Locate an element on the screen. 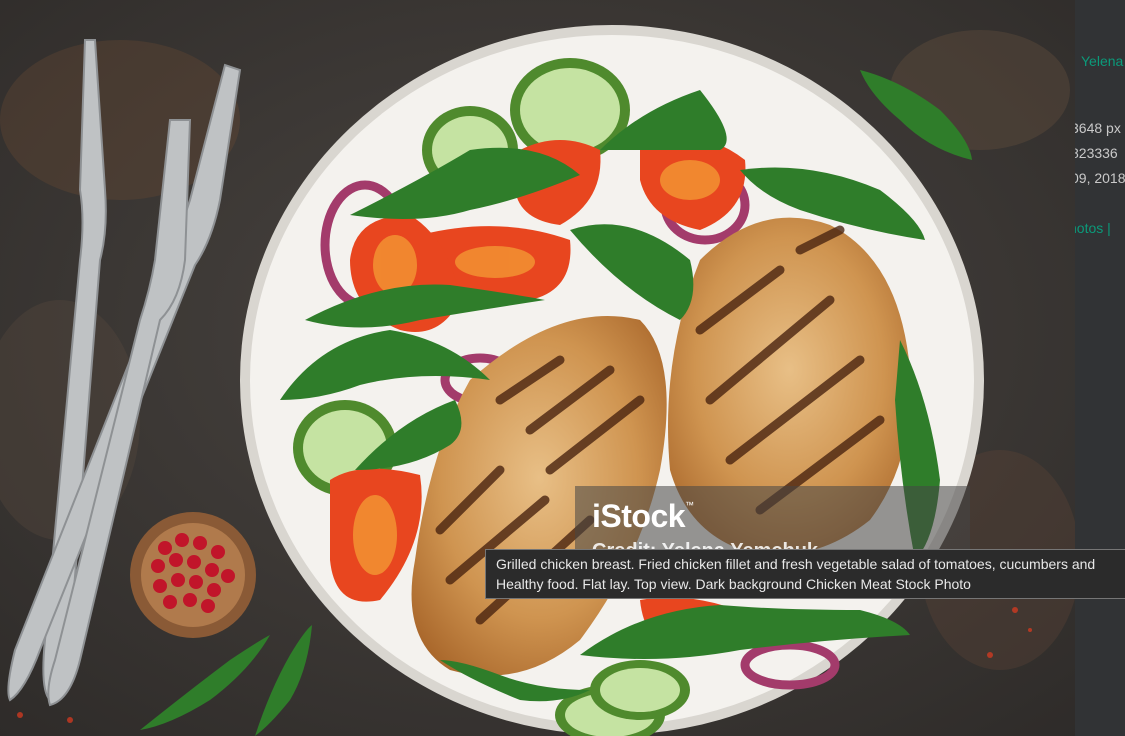  watermark-logo-text: iStock is located at coordinates (639, 516).